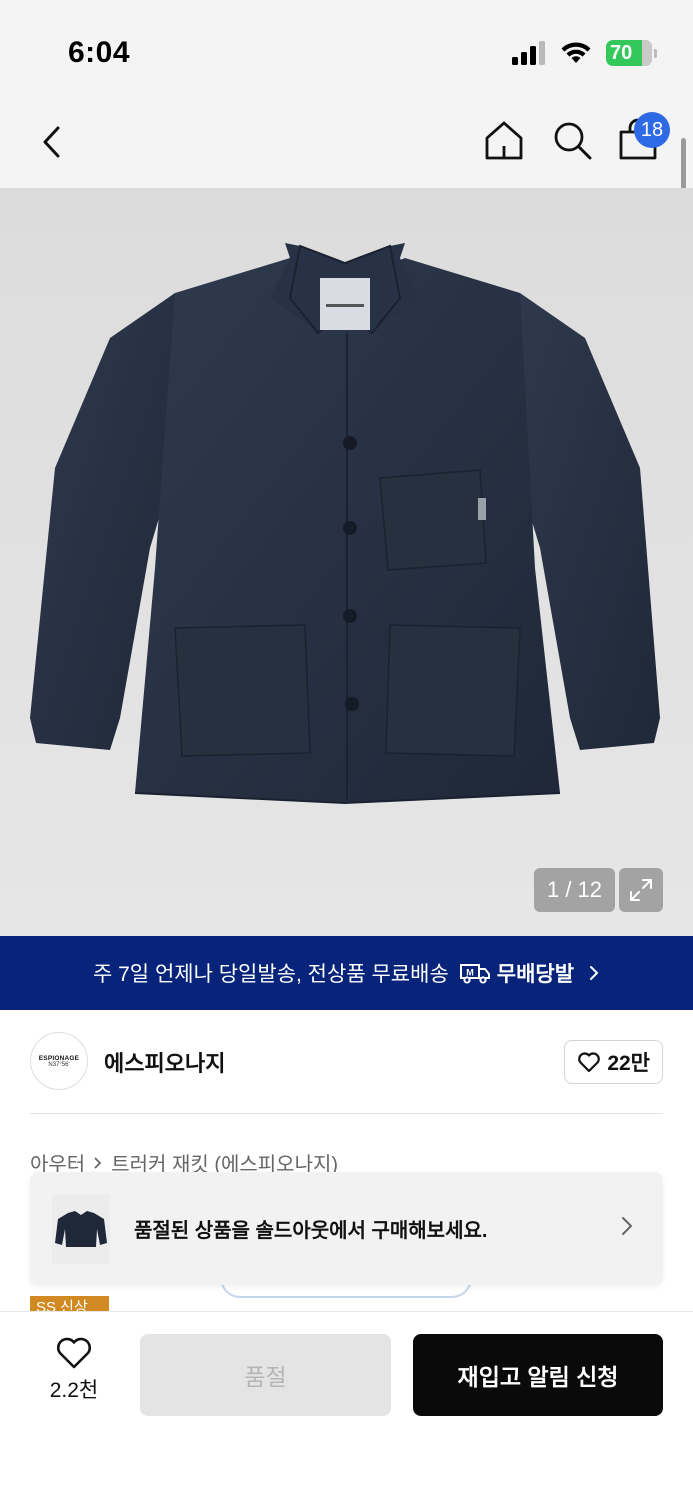 The height and width of the screenshot is (1500, 693). What do you see at coordinates (535, 974) in the screenshot?
I see `shipping-brand-label: 무배당발` at bounding box center [535, 974].